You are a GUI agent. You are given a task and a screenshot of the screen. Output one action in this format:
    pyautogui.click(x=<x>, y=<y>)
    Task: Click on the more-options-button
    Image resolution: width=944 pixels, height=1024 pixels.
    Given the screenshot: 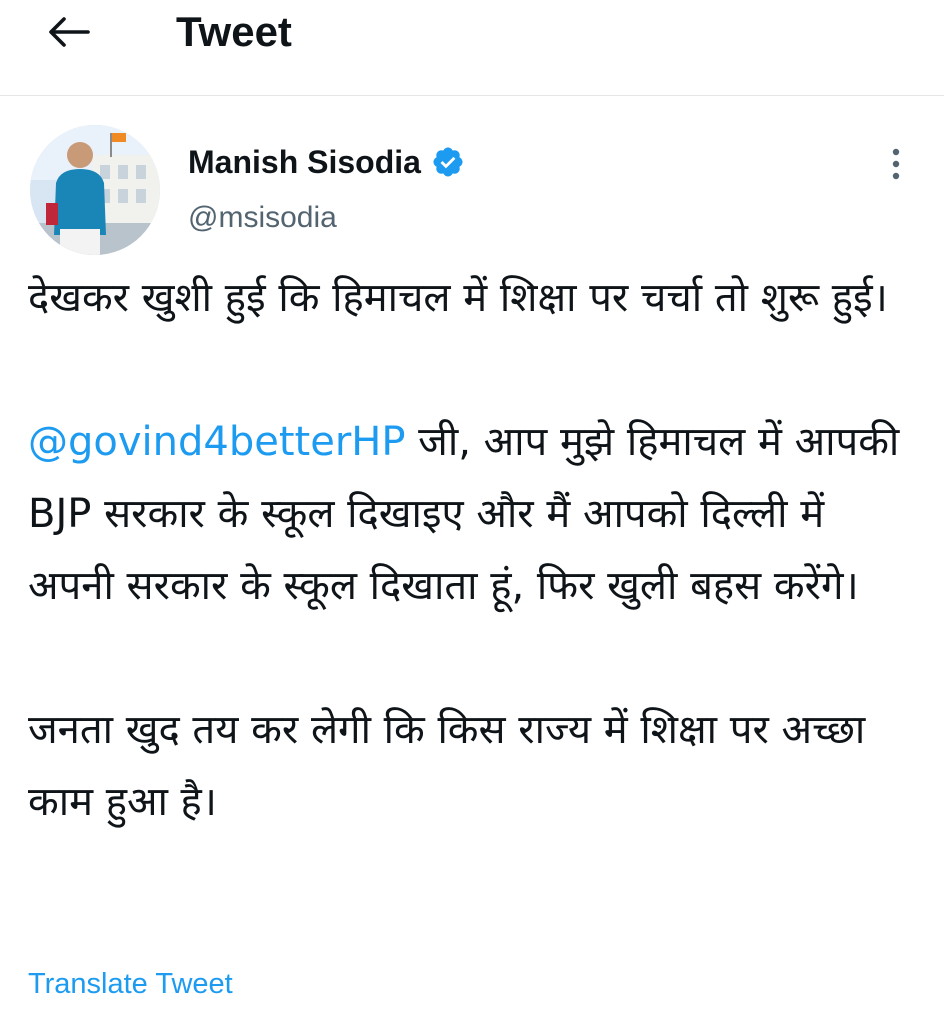 What is the action you would take?
    pyautogui.click(x=896, y=164)
    